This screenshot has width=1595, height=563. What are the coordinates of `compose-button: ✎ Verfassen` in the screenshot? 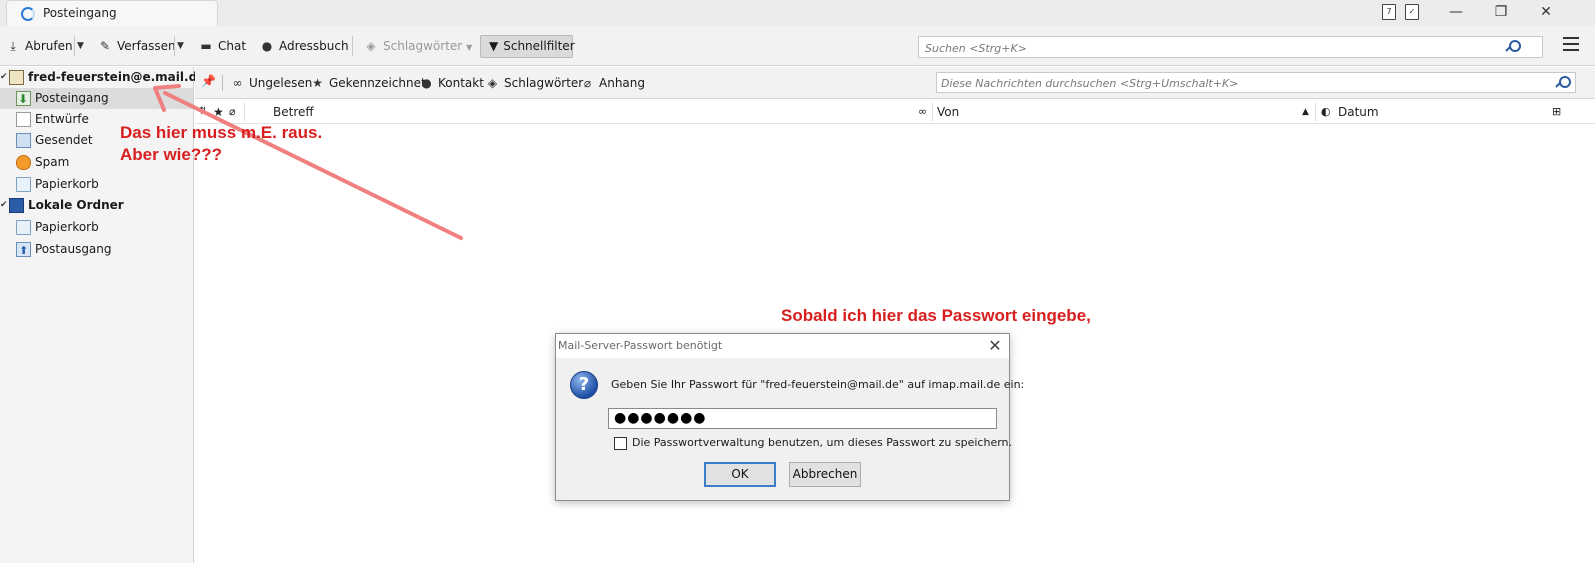 It's located at (137, 46).